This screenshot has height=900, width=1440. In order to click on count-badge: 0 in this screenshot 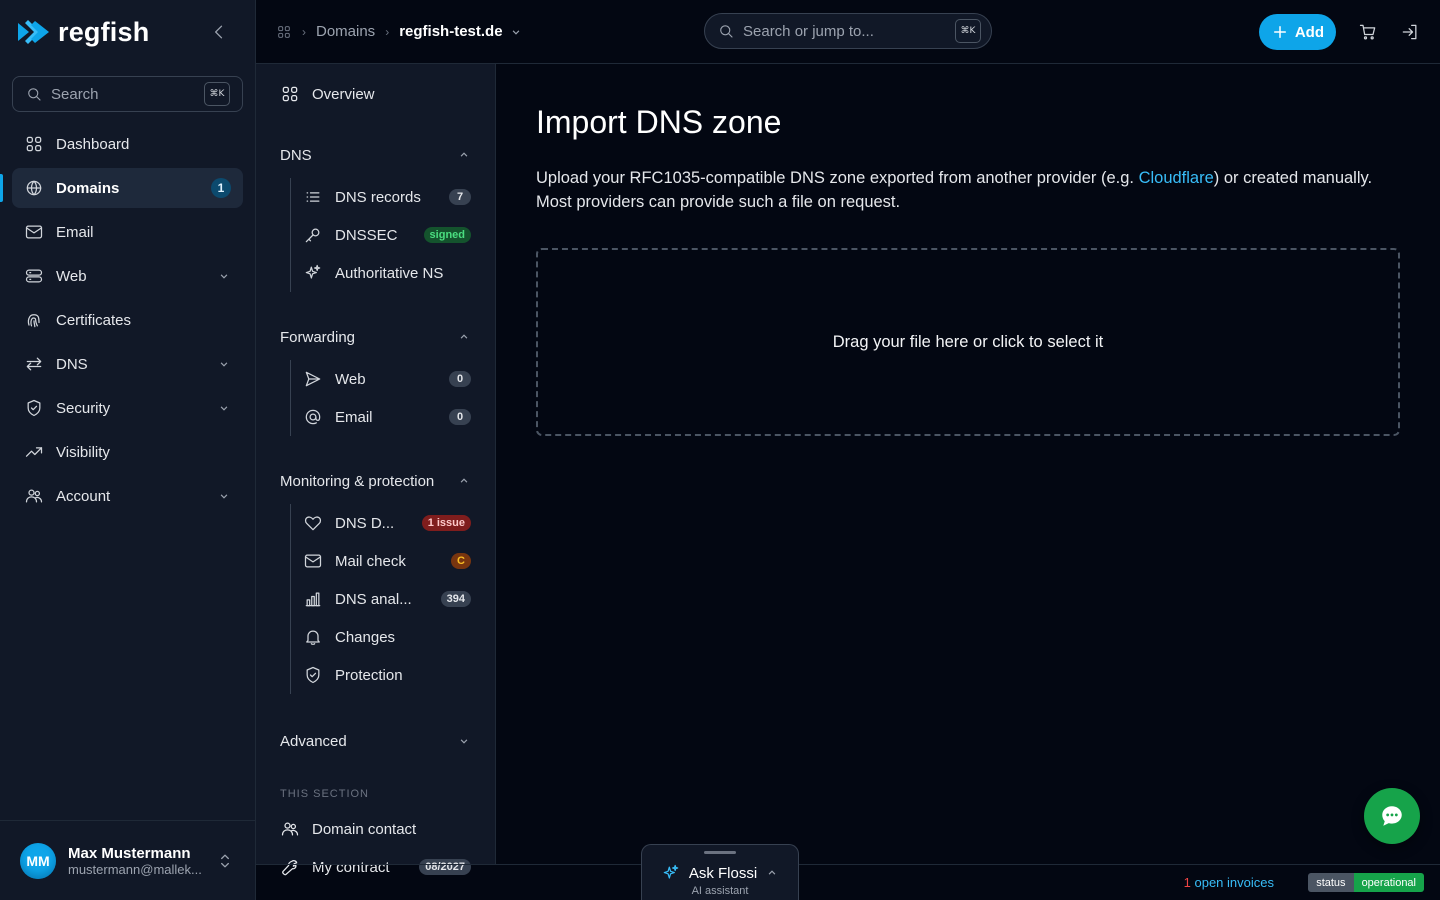, I will do `click(460, 379)`.